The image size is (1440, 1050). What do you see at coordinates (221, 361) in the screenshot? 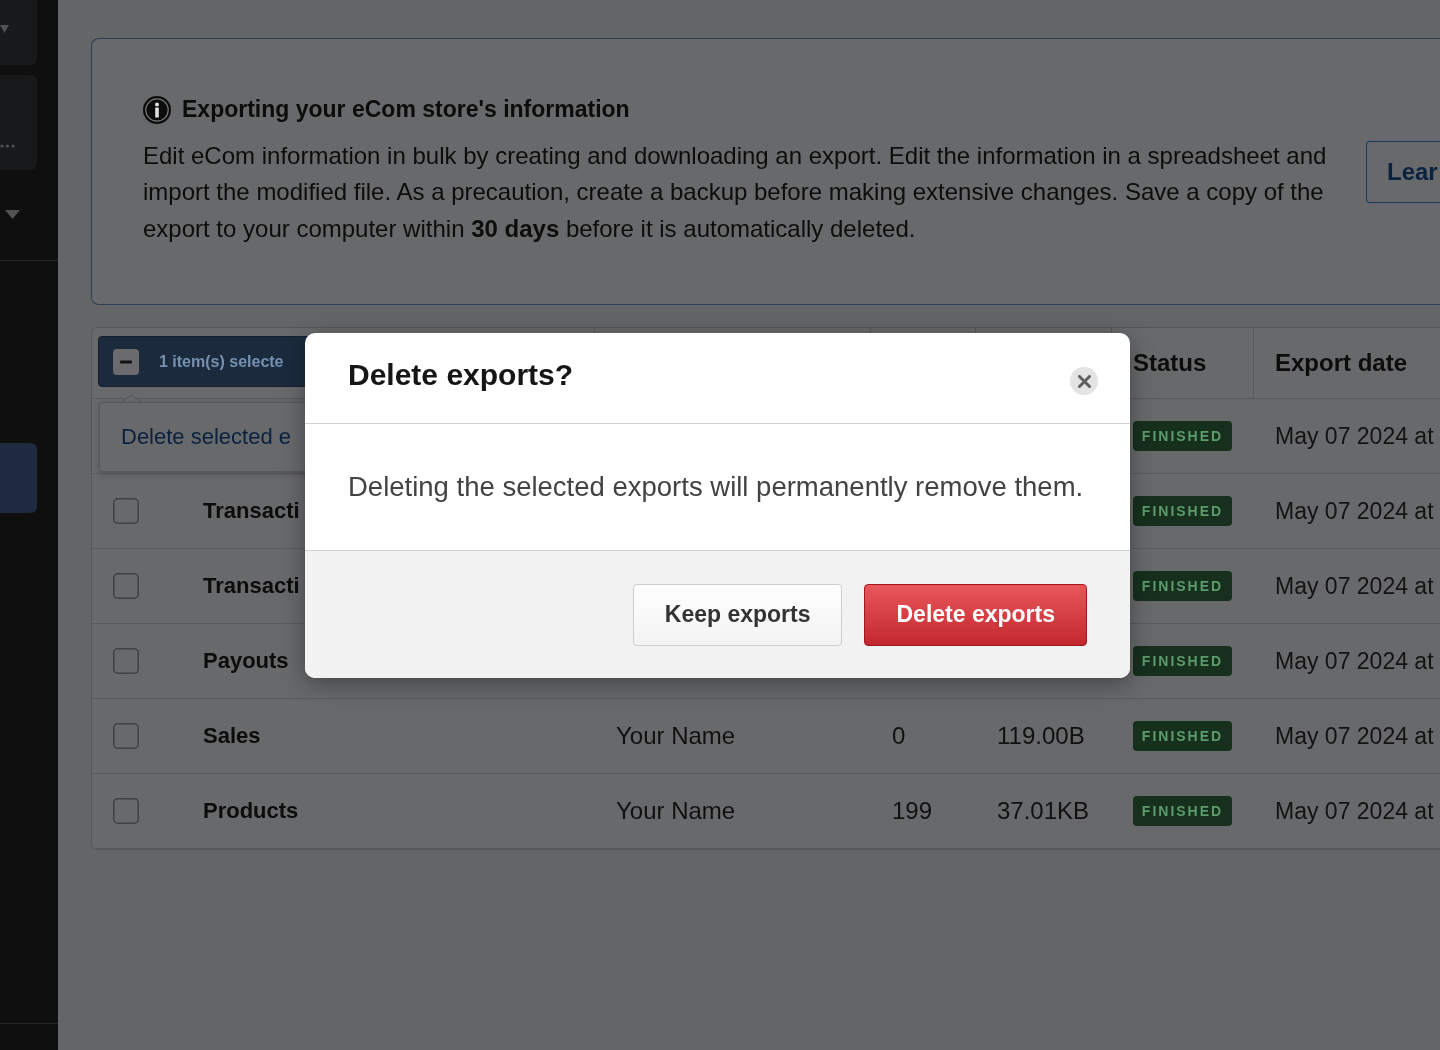
I see `selection-count: 1 item(s) selecte` at bounding box center [221, 361].